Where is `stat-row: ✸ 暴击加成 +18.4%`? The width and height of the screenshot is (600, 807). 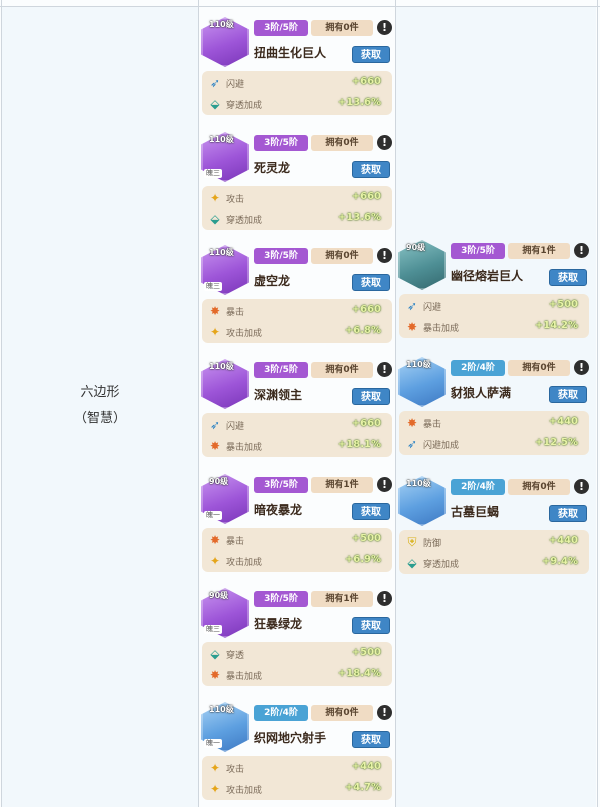
stat-row: ✸ 暴击加成 +18.4% is located at coordinates (297, 675).